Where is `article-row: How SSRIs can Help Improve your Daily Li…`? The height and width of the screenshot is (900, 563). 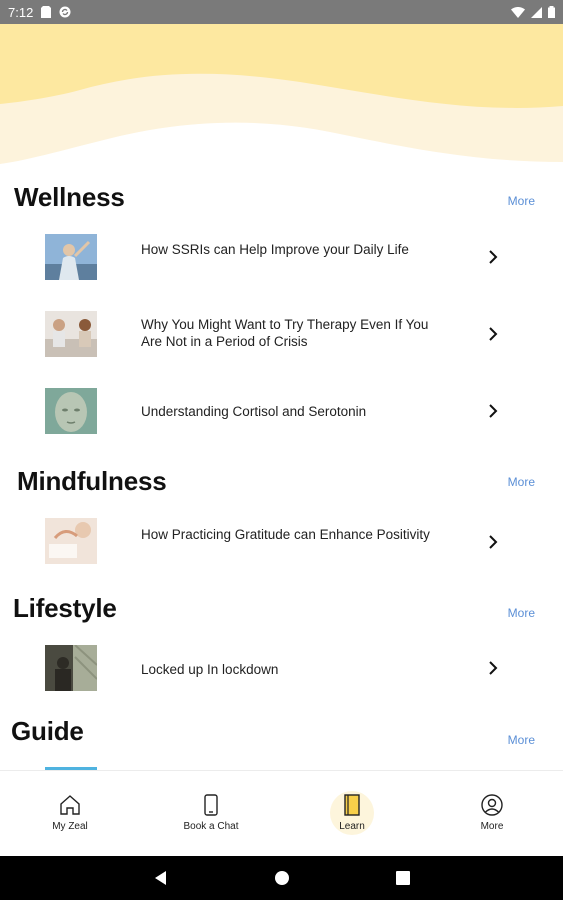
article-row: How SSRIs can Help Improve your Daily Li… is located at coordinates (281, 257).